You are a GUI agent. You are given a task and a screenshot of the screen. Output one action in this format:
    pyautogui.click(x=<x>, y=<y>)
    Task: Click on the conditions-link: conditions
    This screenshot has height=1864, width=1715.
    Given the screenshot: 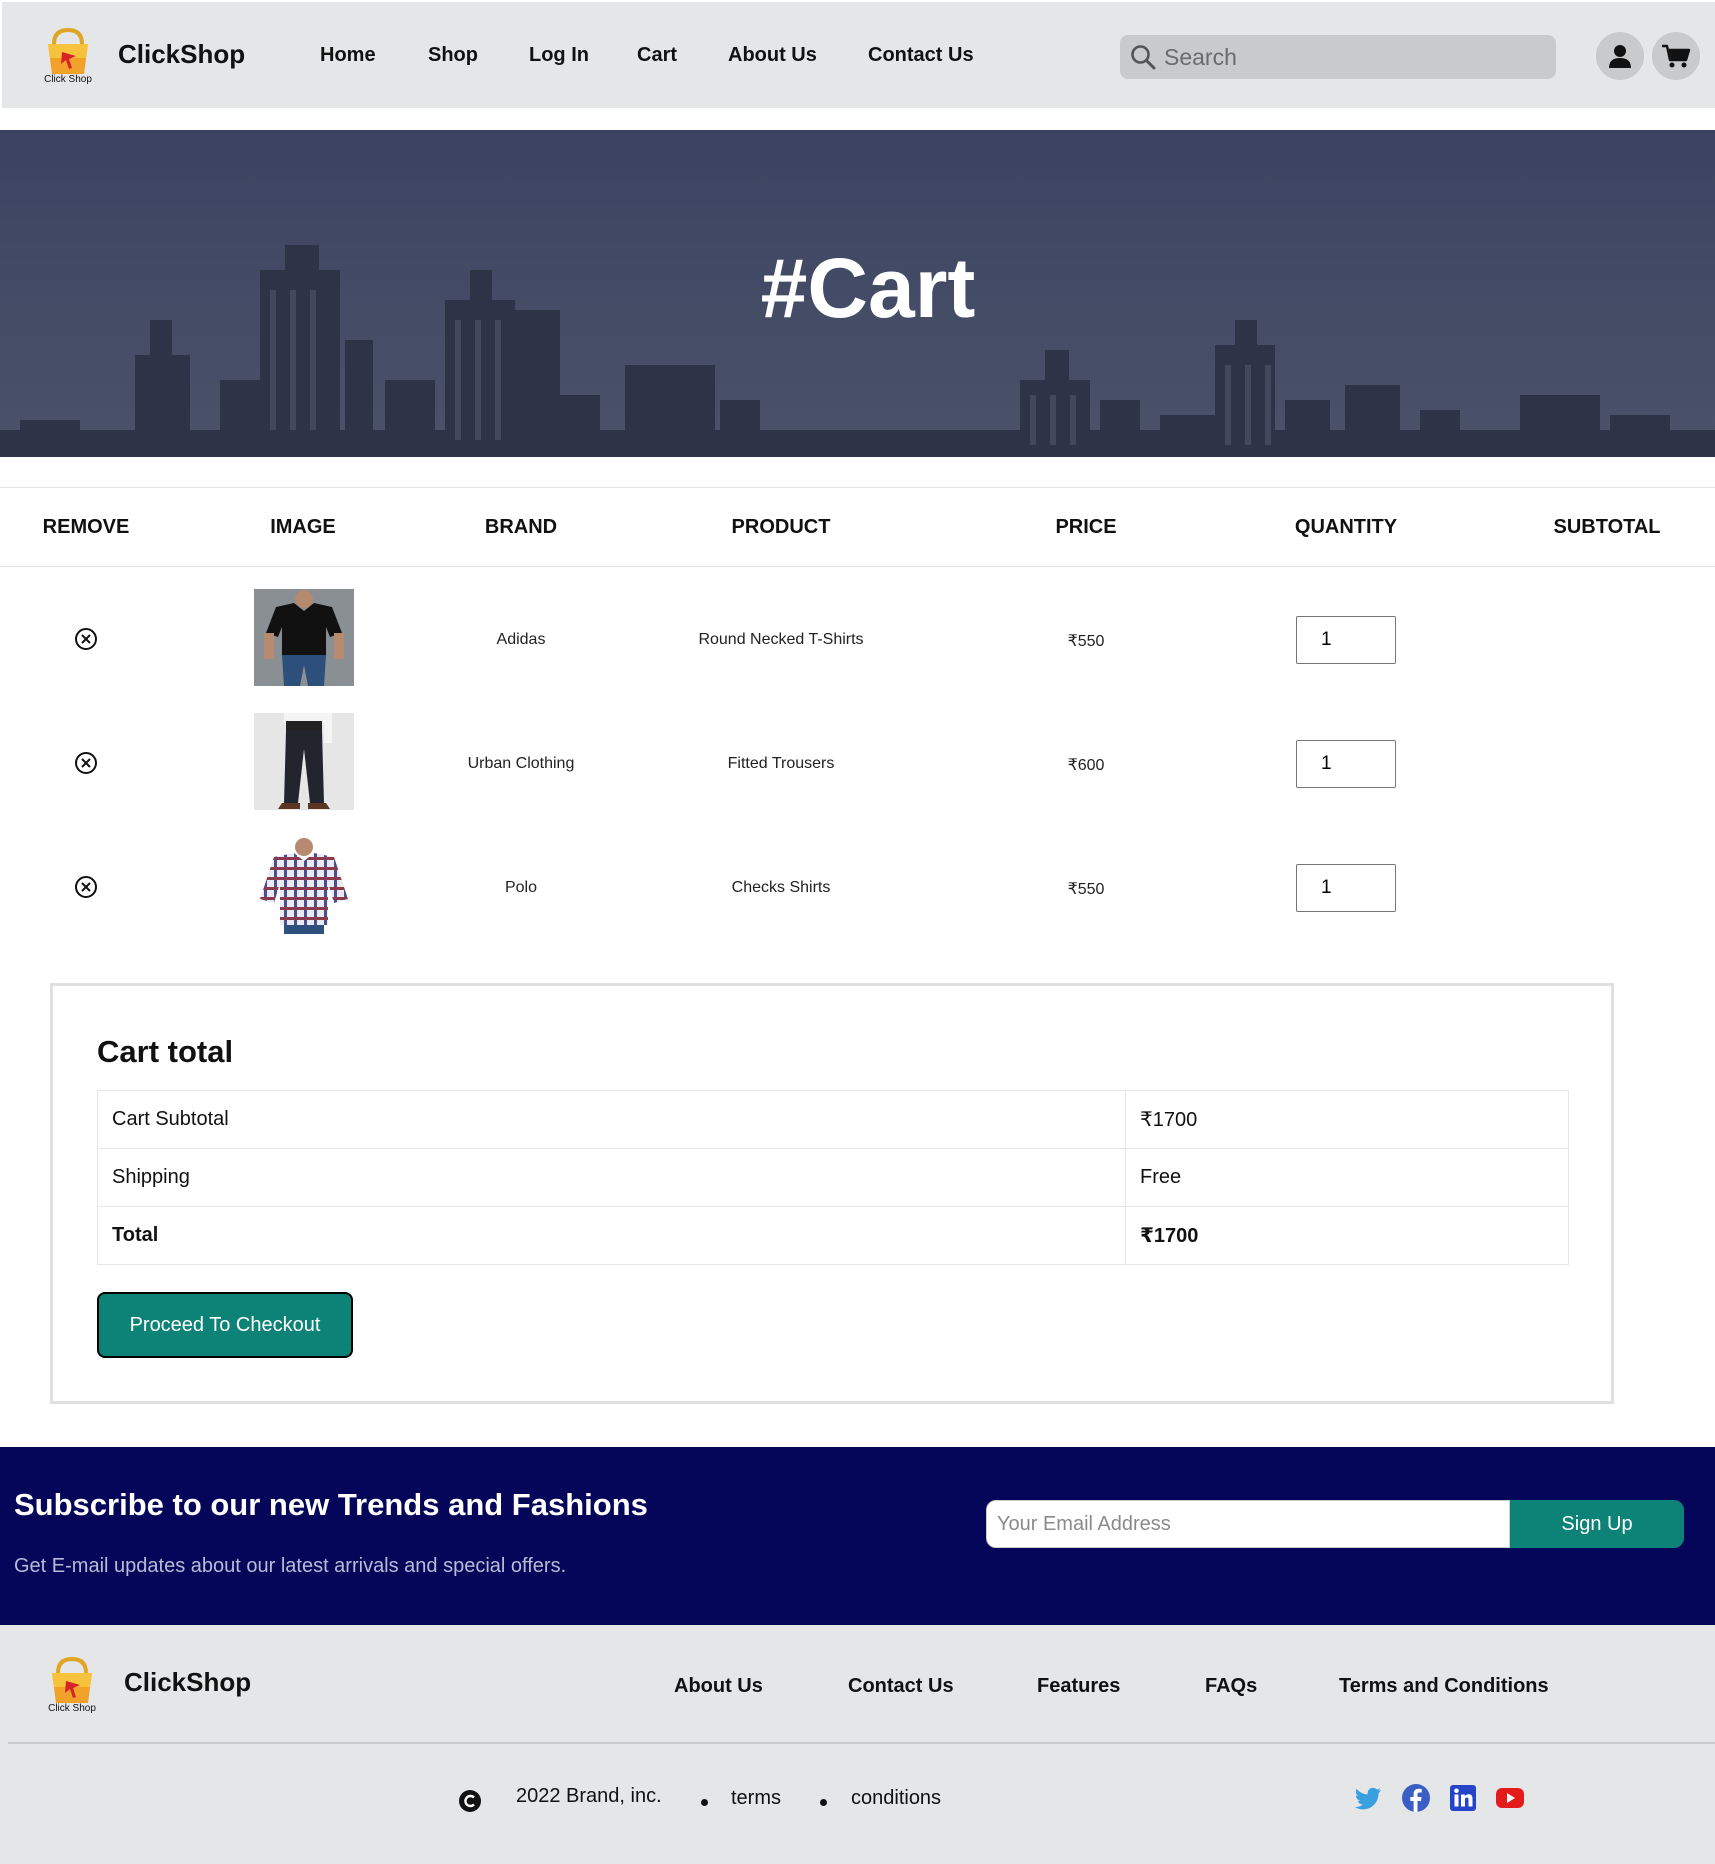 What is the action you would take?
    pyautogui.click(x=896, y=1798)
    